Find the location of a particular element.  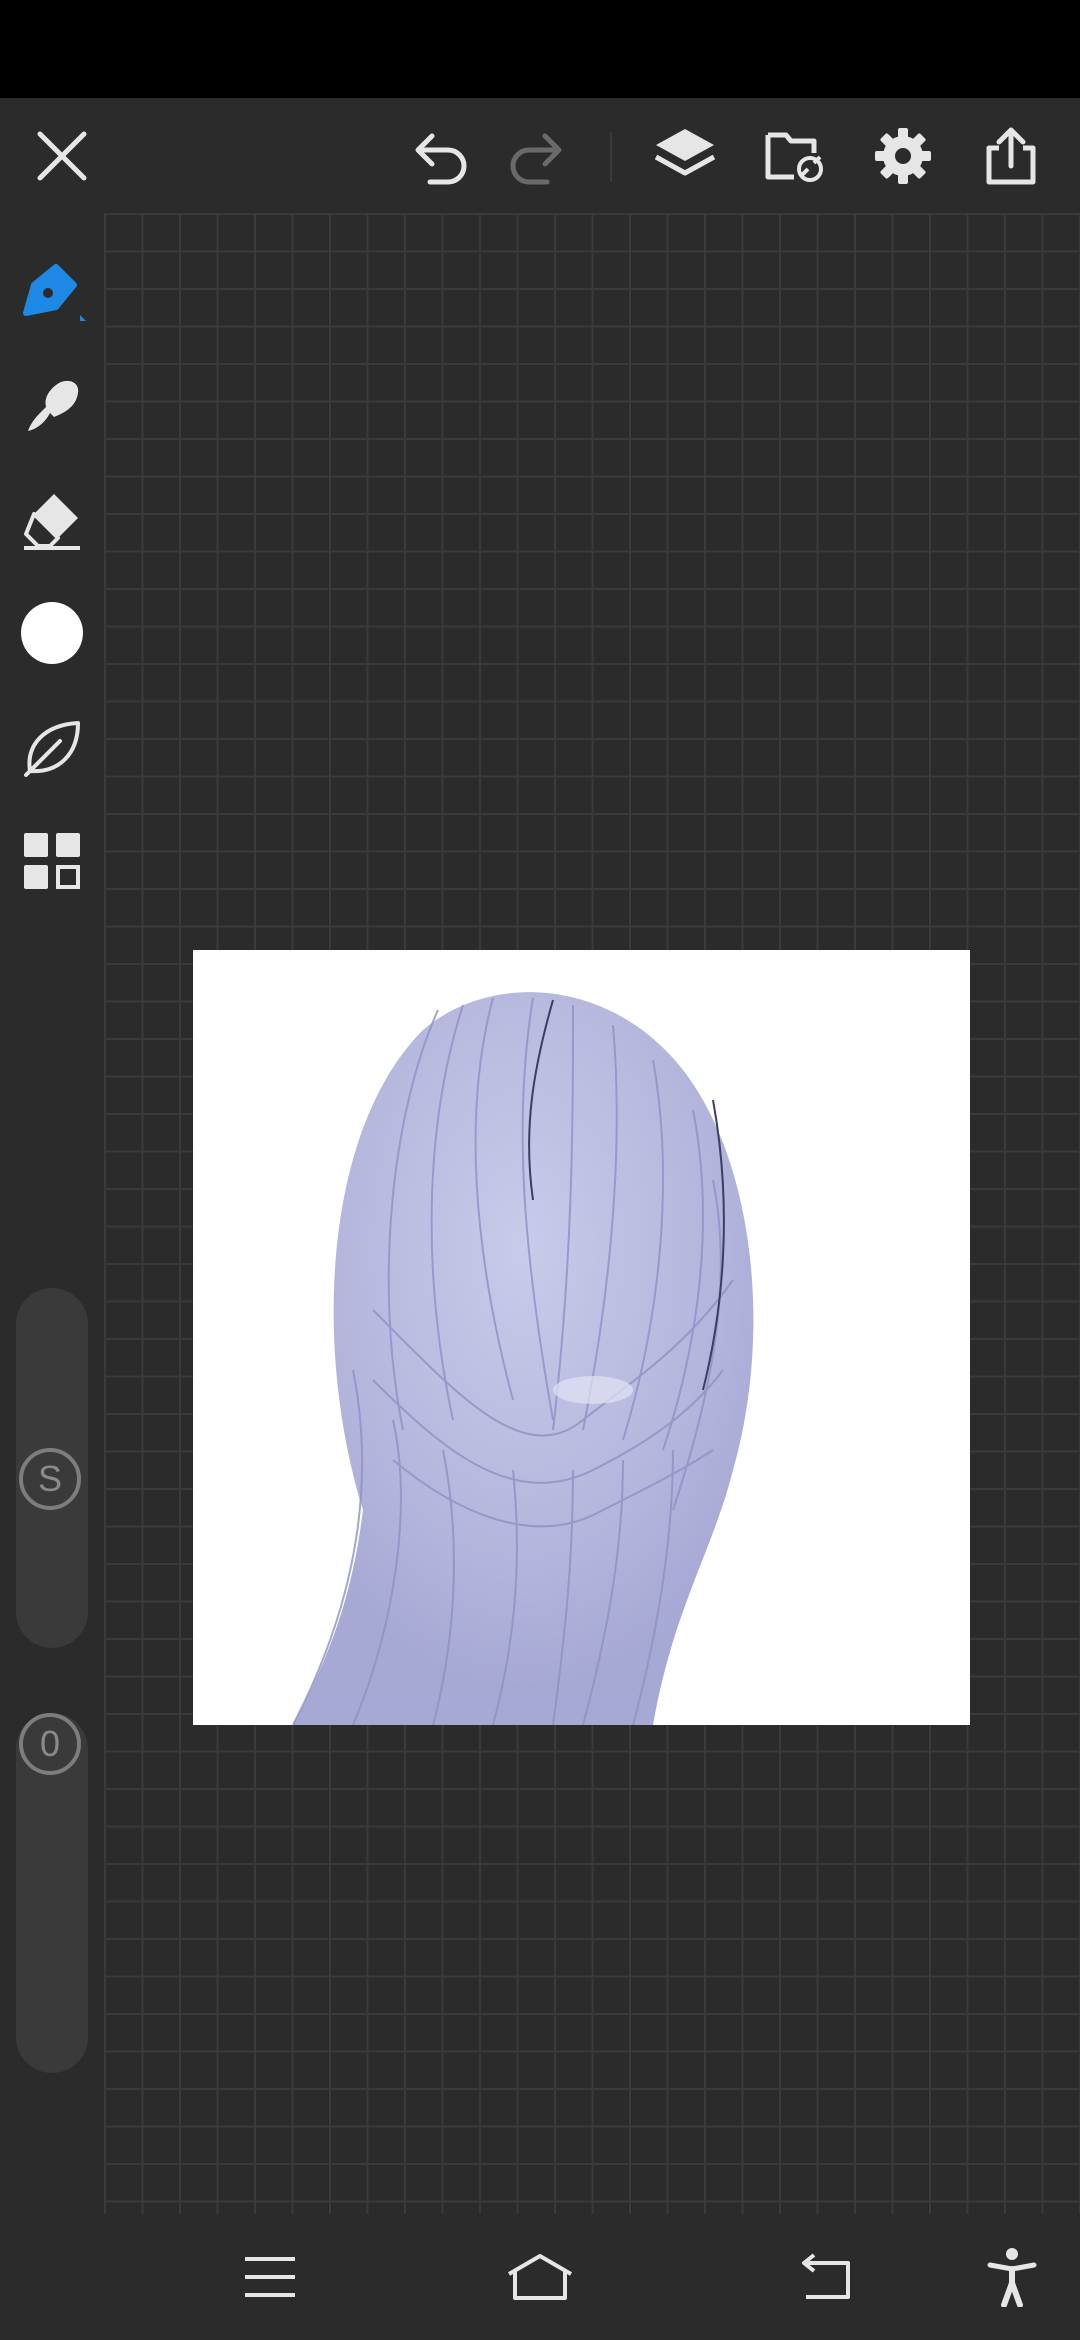

more-tools is located at coordinates (52, 861).